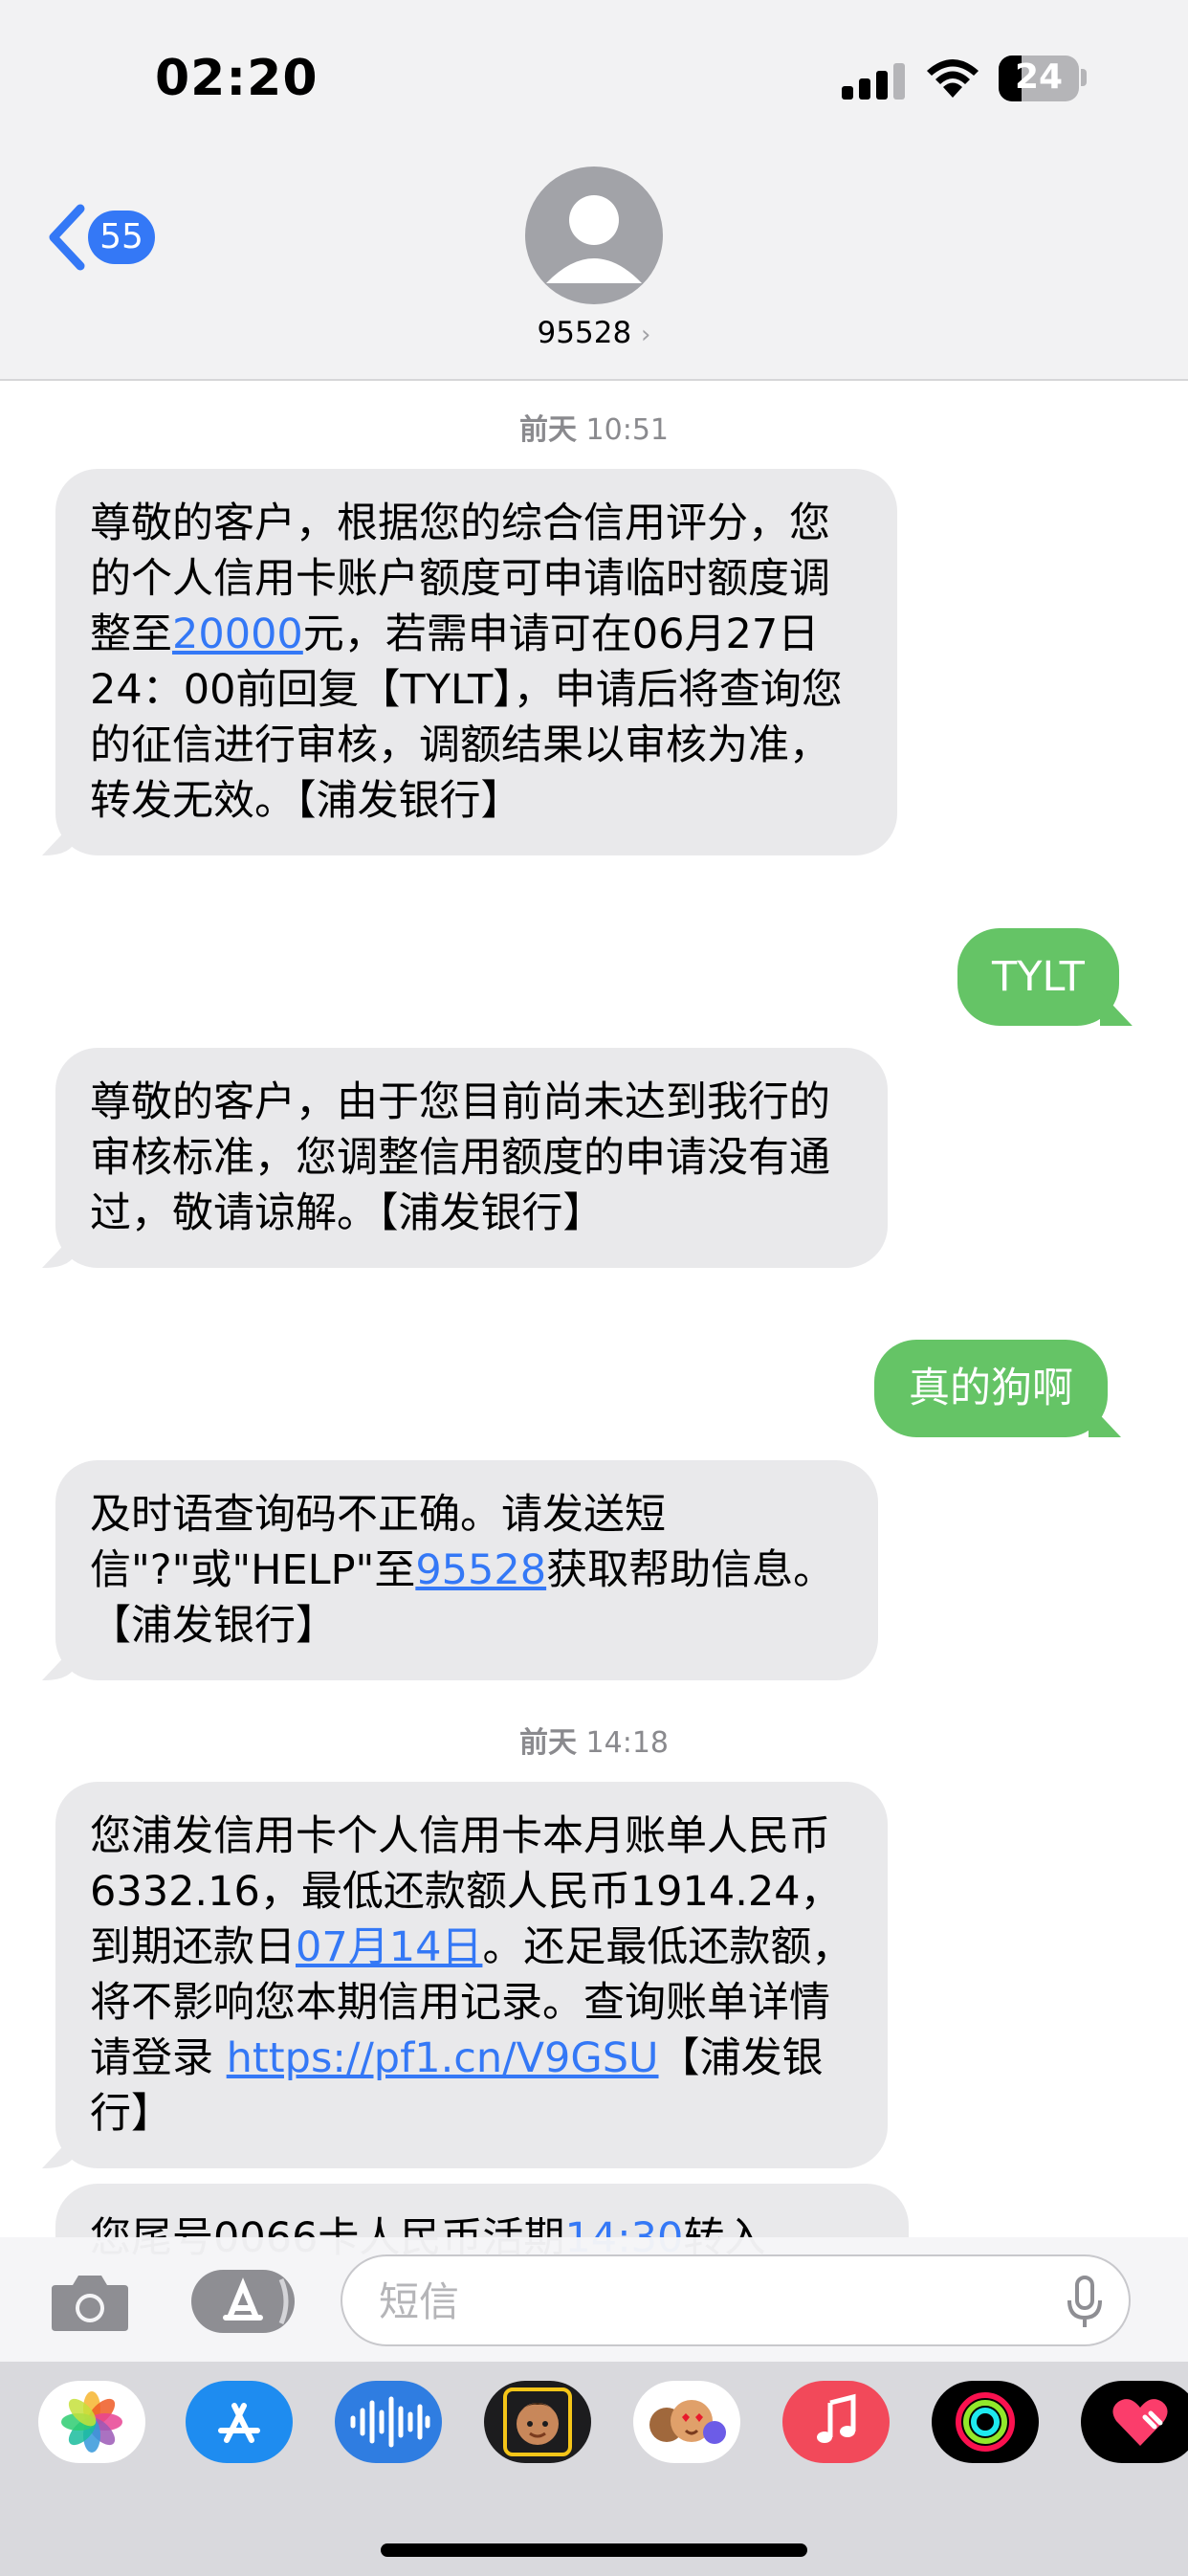 This screenshot has height=2576, width=1188. I want to click on contact-avatar, so click(594, 235).